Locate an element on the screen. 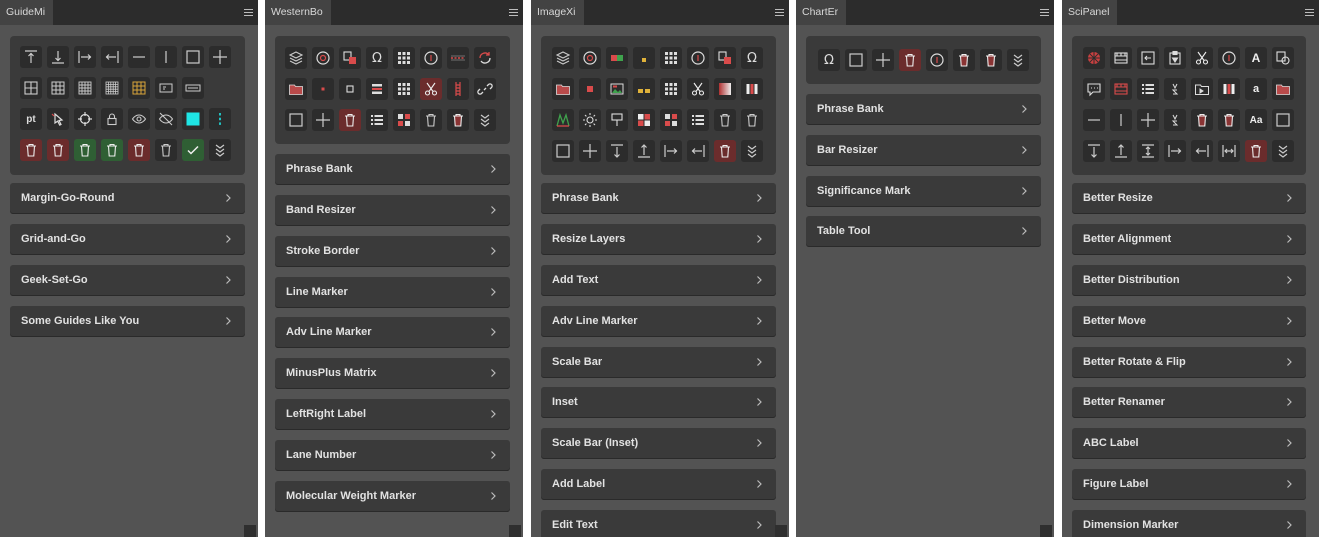  import-icon is located at coordinates (1148, 58).